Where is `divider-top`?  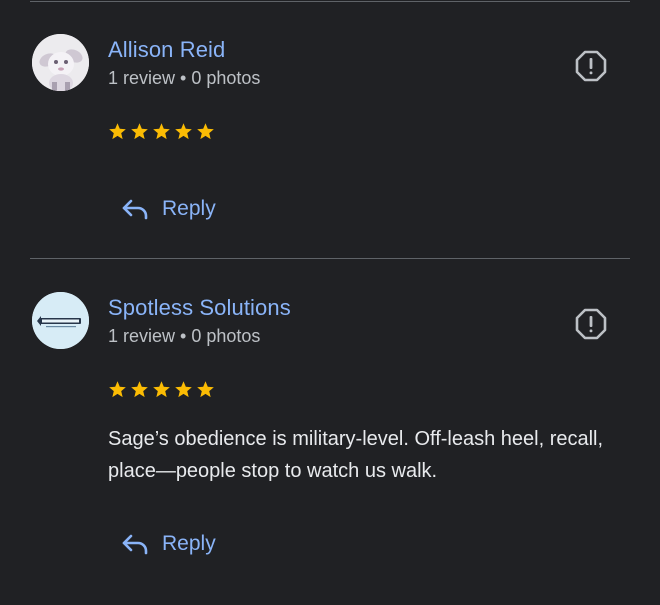 divider-top is located at coordinates (330, 1).